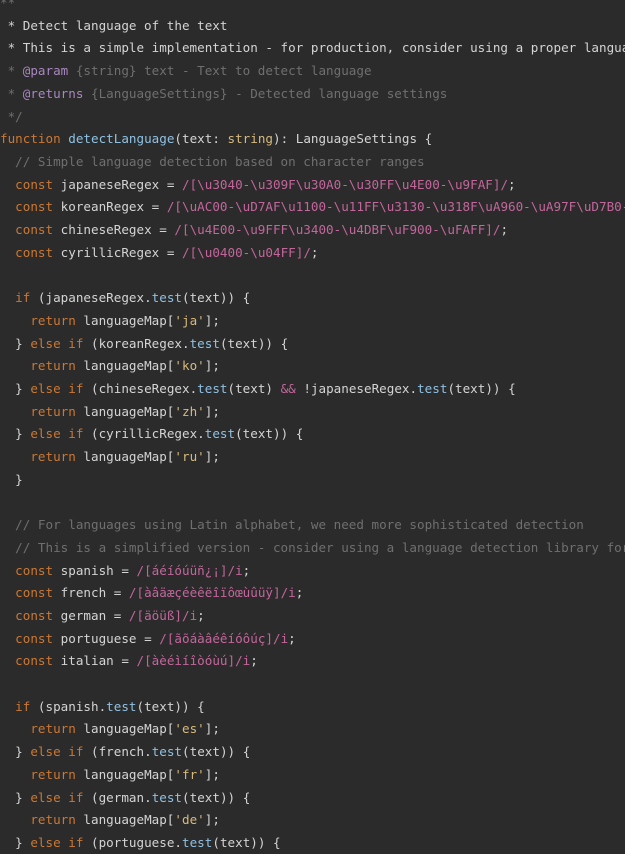 The image size is (625, 854). Describe the element at coordinates (98, 661) in the screenshot. I see `code-token: italian =` at that location.